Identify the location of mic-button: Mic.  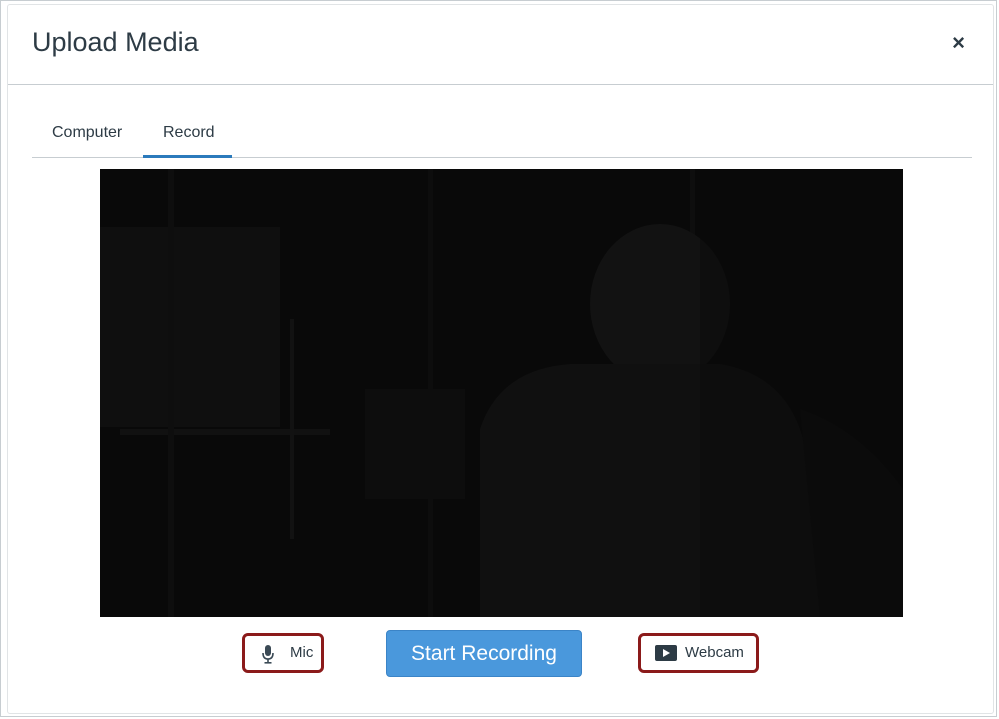
(283, 653).